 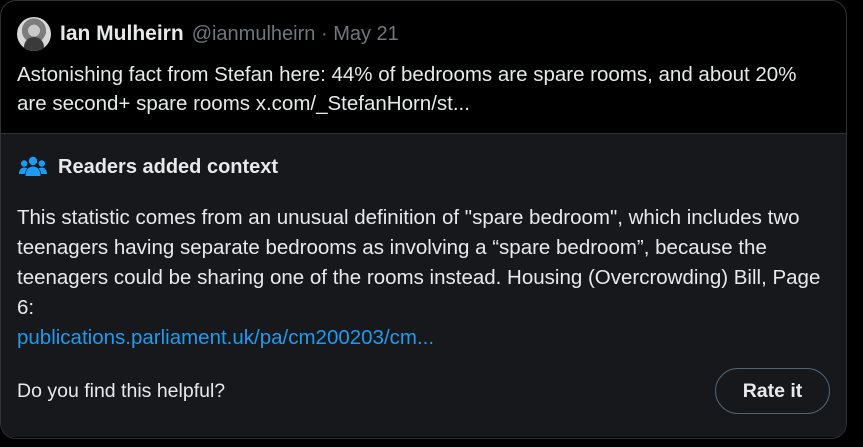 What do you see at coordinates (366, 34) in the screenshot?
I see `tweet-date: May 21` at bounding box center [366, 34].